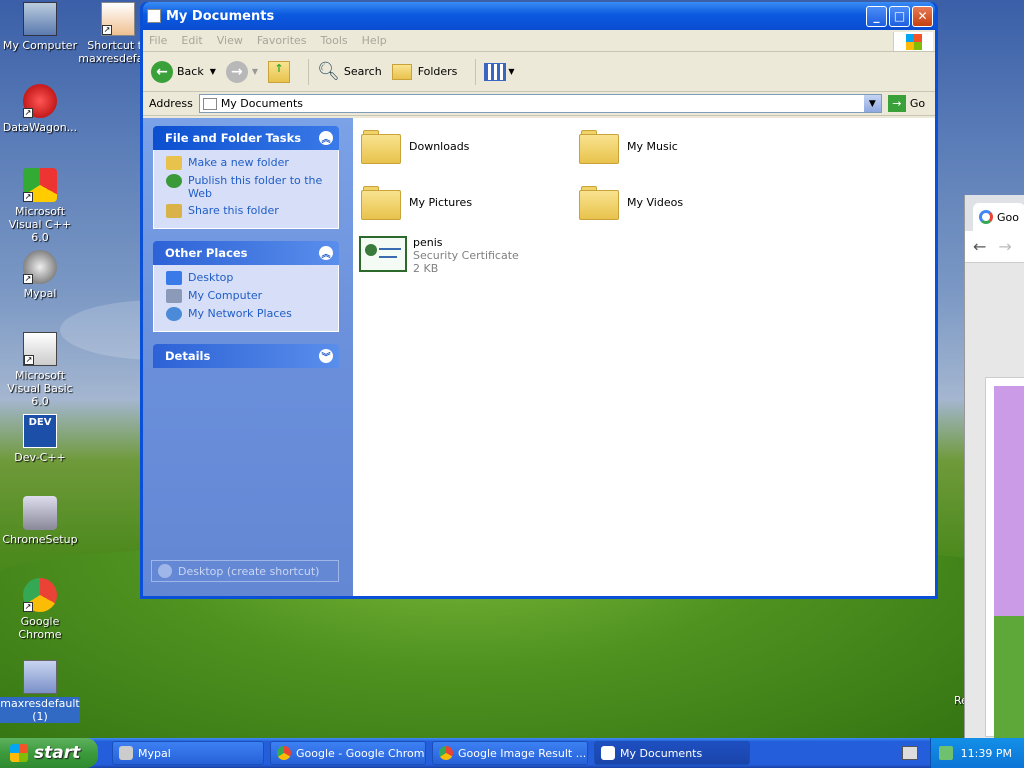 This screenshot has height=768, width=1024. I want to click on folder-my-music: My Music, so click(628, 146).